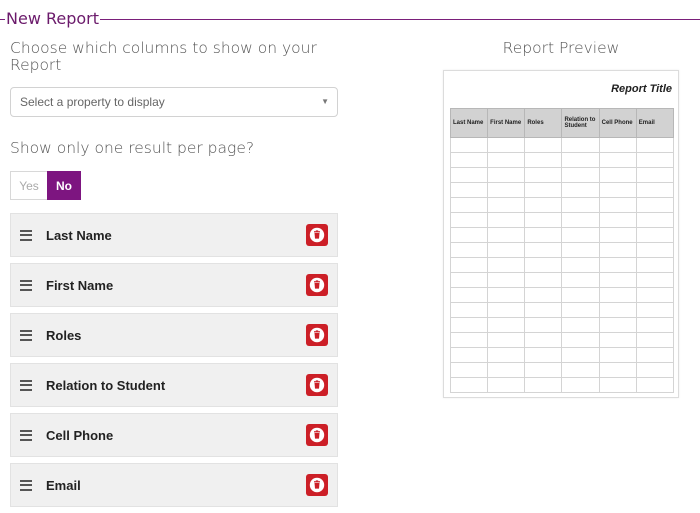  Describe the element at coordinates (64, 185) in the screenshot. I see `toggle-no-button: No` at that location.